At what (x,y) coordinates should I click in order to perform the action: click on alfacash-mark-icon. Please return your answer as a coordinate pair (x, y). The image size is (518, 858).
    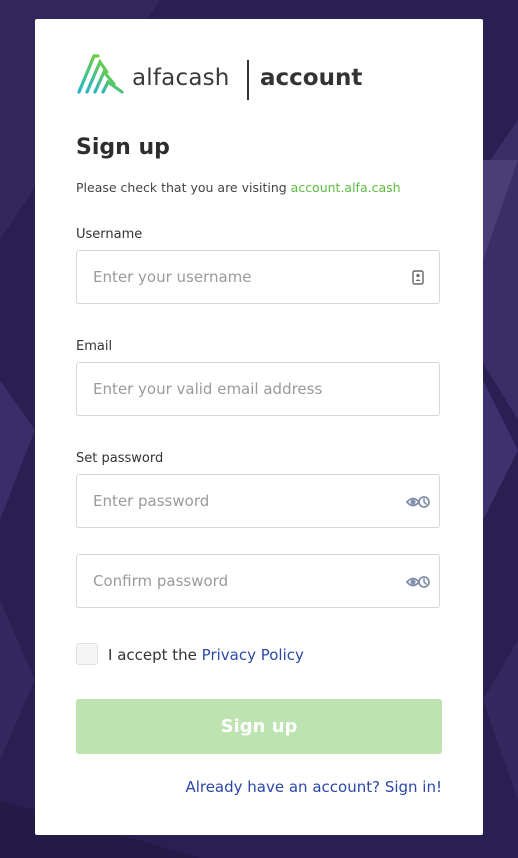
    Looking at the image, I should click on (100, 74).